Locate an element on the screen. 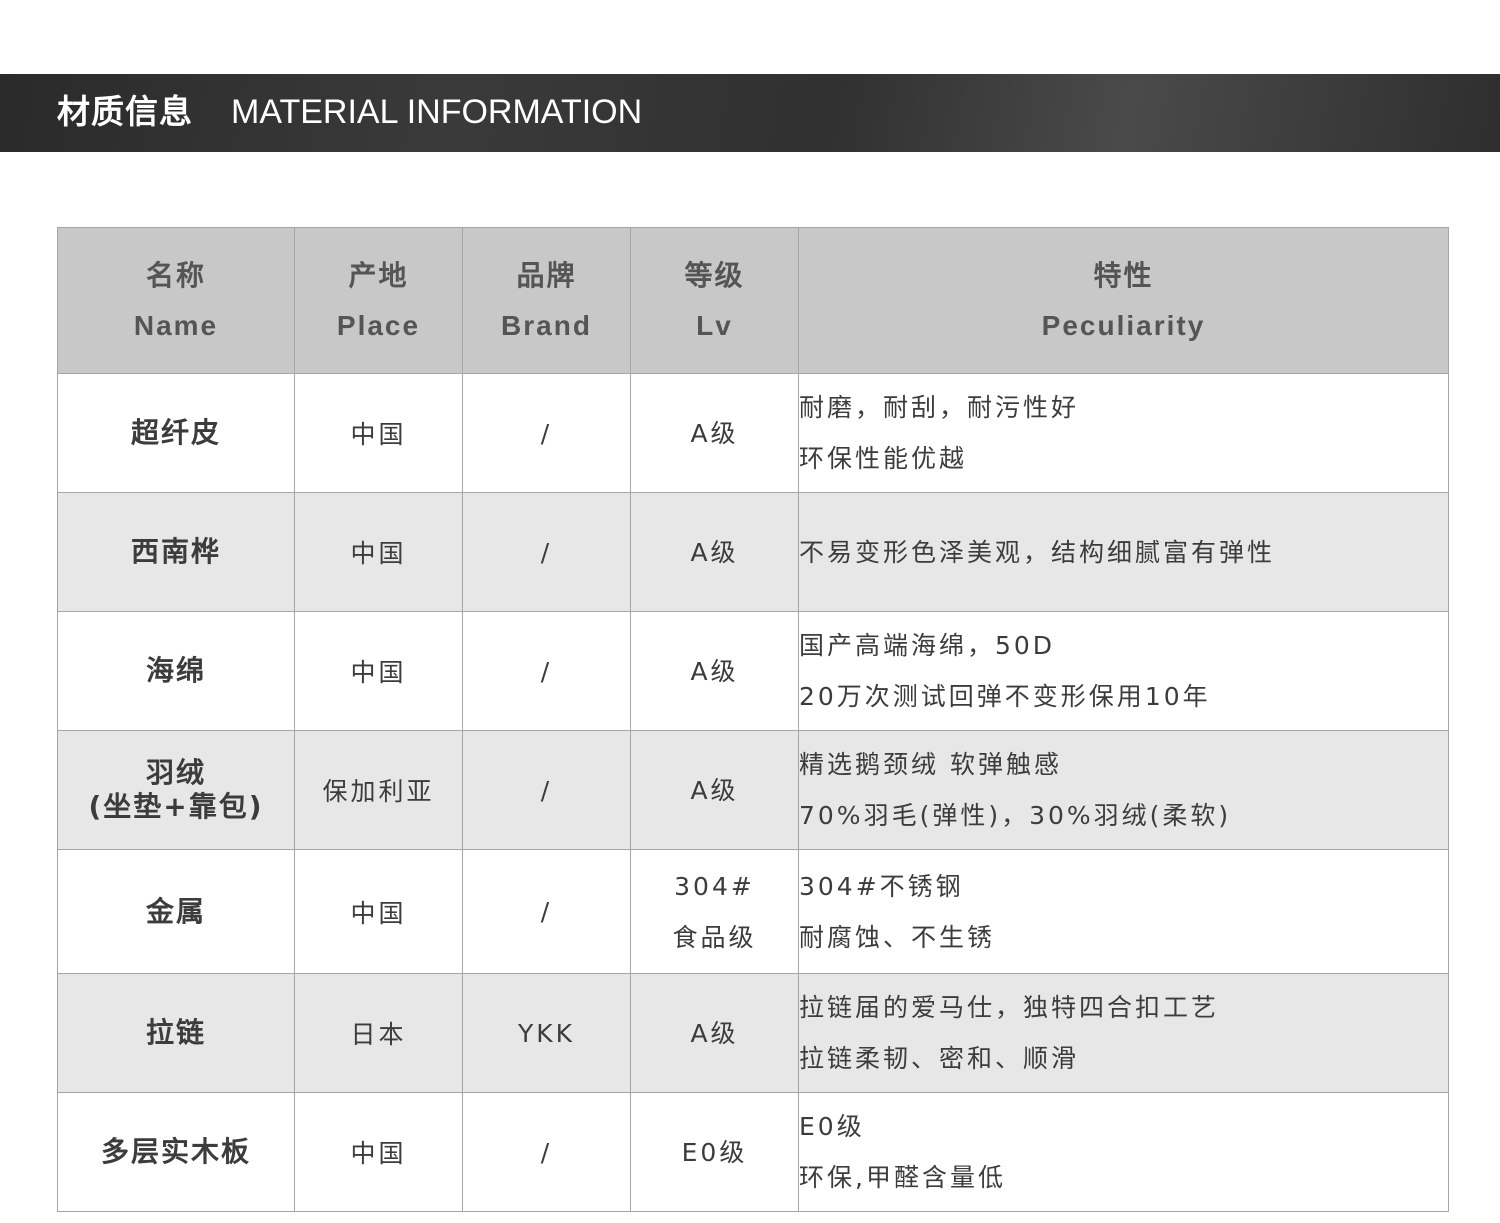 Image resolution: width=1500 pixels, height=1223 pixels. table-row: 西南桦 中国 / A级 不易变形色泽美观，结构细腻富有弹性 is located at coordinates (753, 552).